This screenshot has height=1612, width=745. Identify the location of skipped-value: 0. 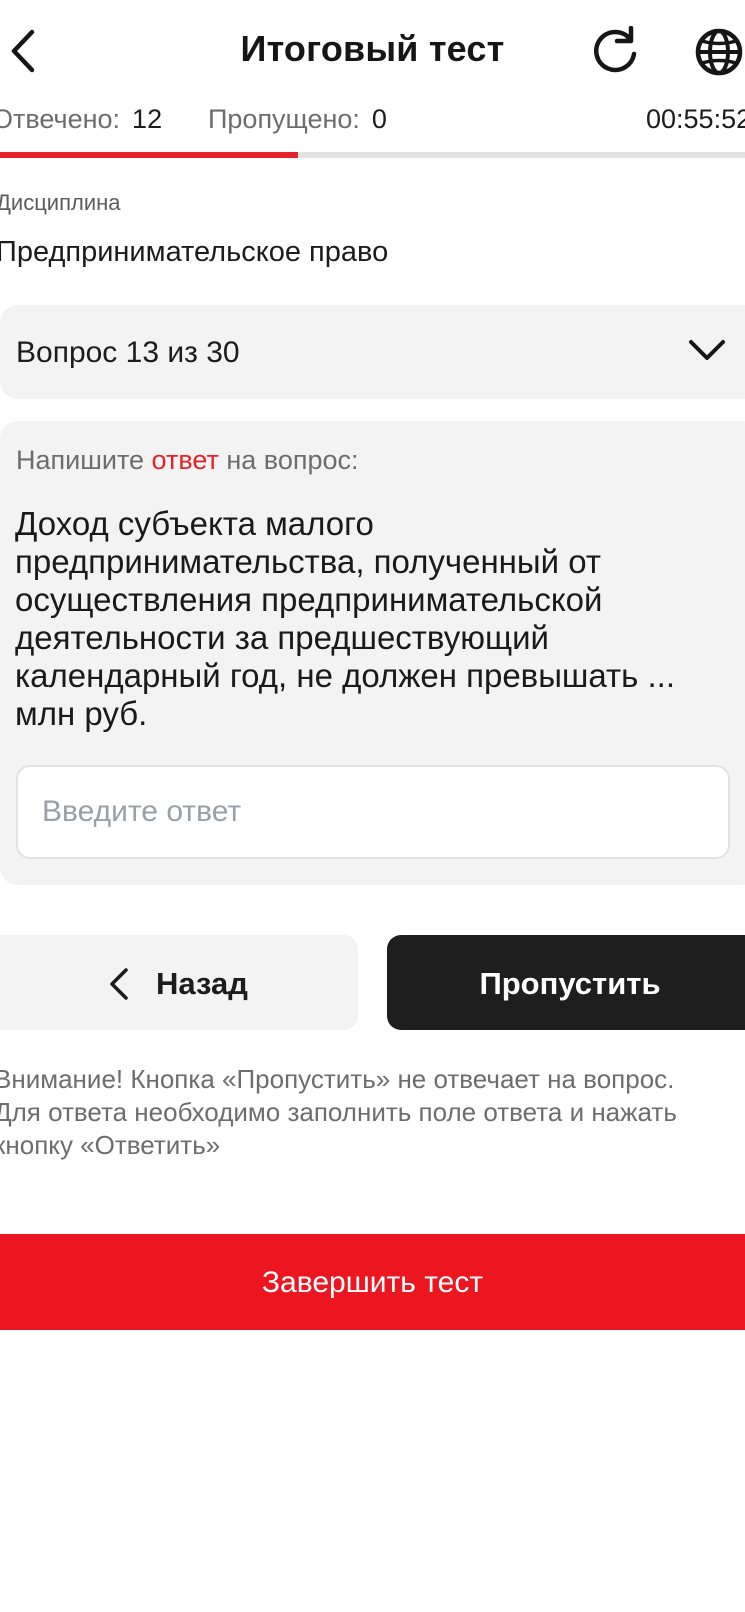
(379, 119).